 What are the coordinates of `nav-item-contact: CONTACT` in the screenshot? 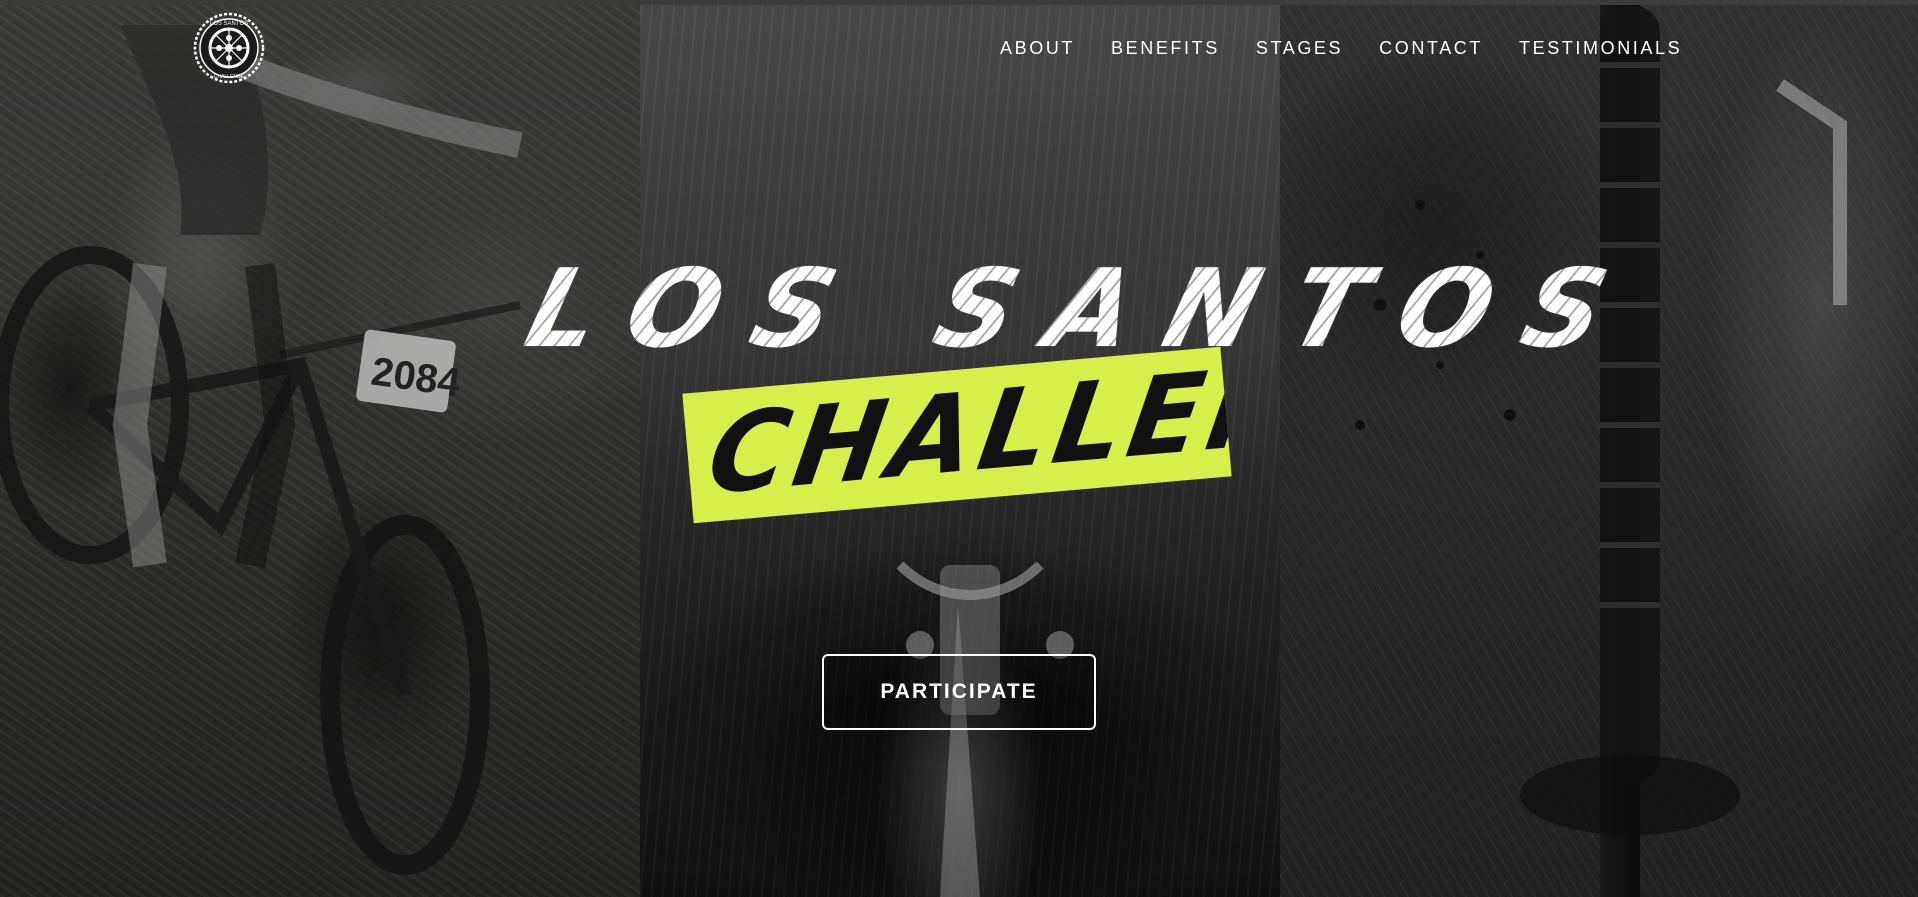 It's located at (1431, 48).